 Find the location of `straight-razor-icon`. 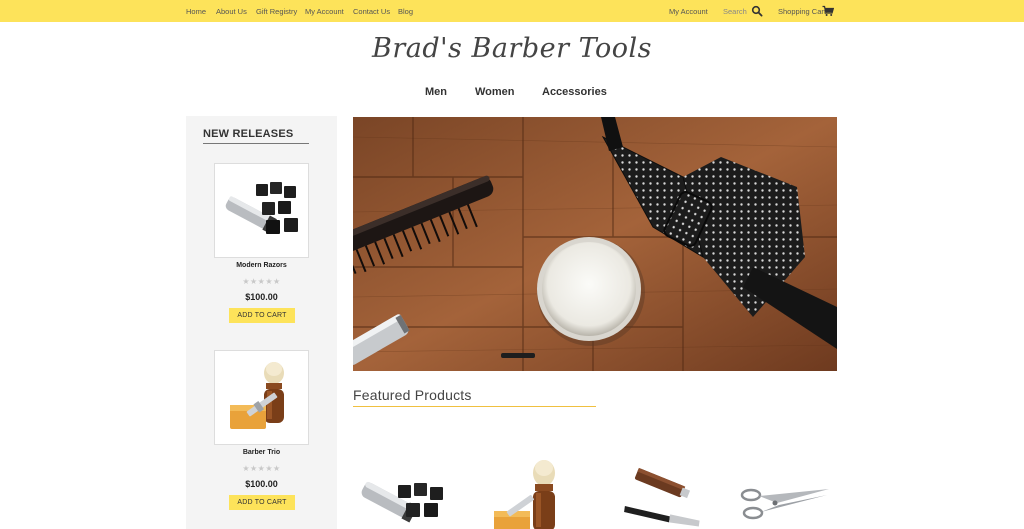

straight-razor-icon is located at coordinates (662, 497).